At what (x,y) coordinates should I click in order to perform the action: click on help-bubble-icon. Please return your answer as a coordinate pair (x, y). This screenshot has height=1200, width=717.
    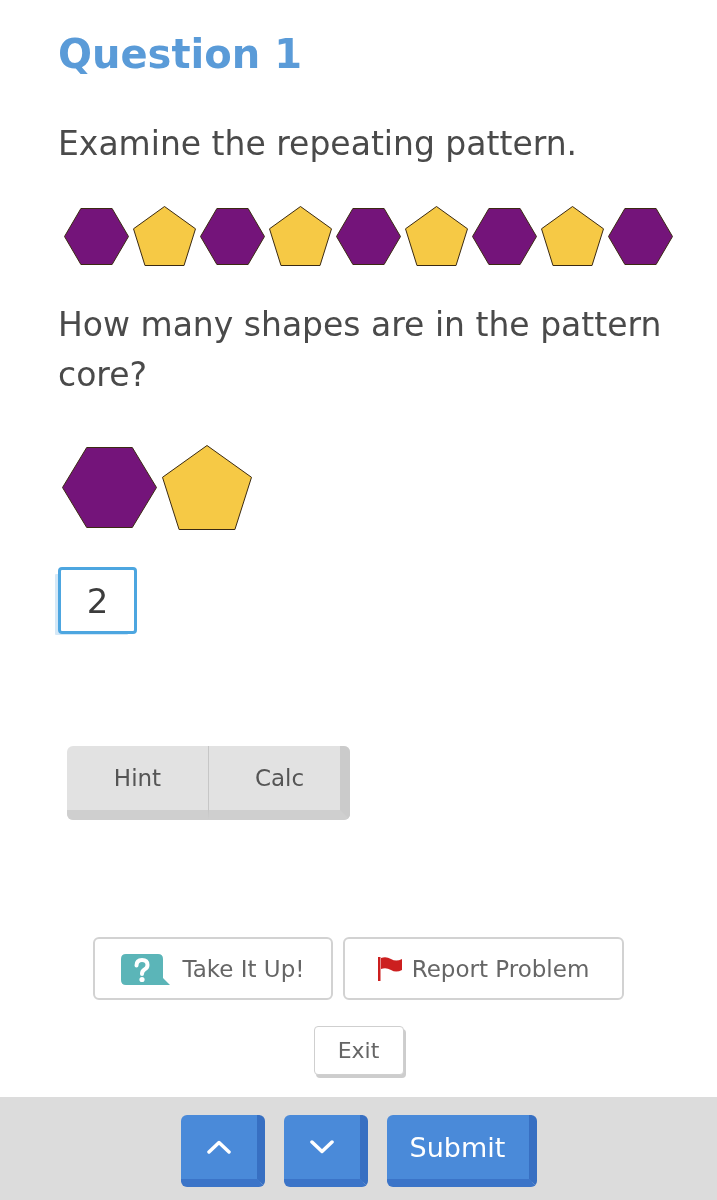
    Looking at the image, I should click on (146, 969).